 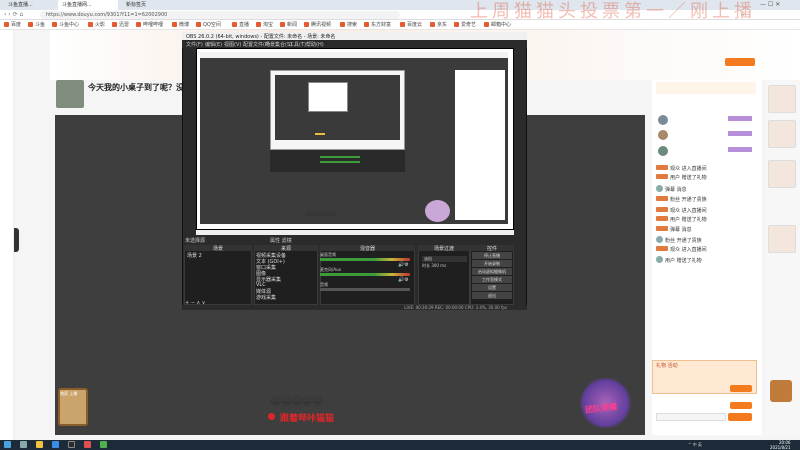 I want to click on system-tray: ^ 中 英, so click(x=695, y=445).